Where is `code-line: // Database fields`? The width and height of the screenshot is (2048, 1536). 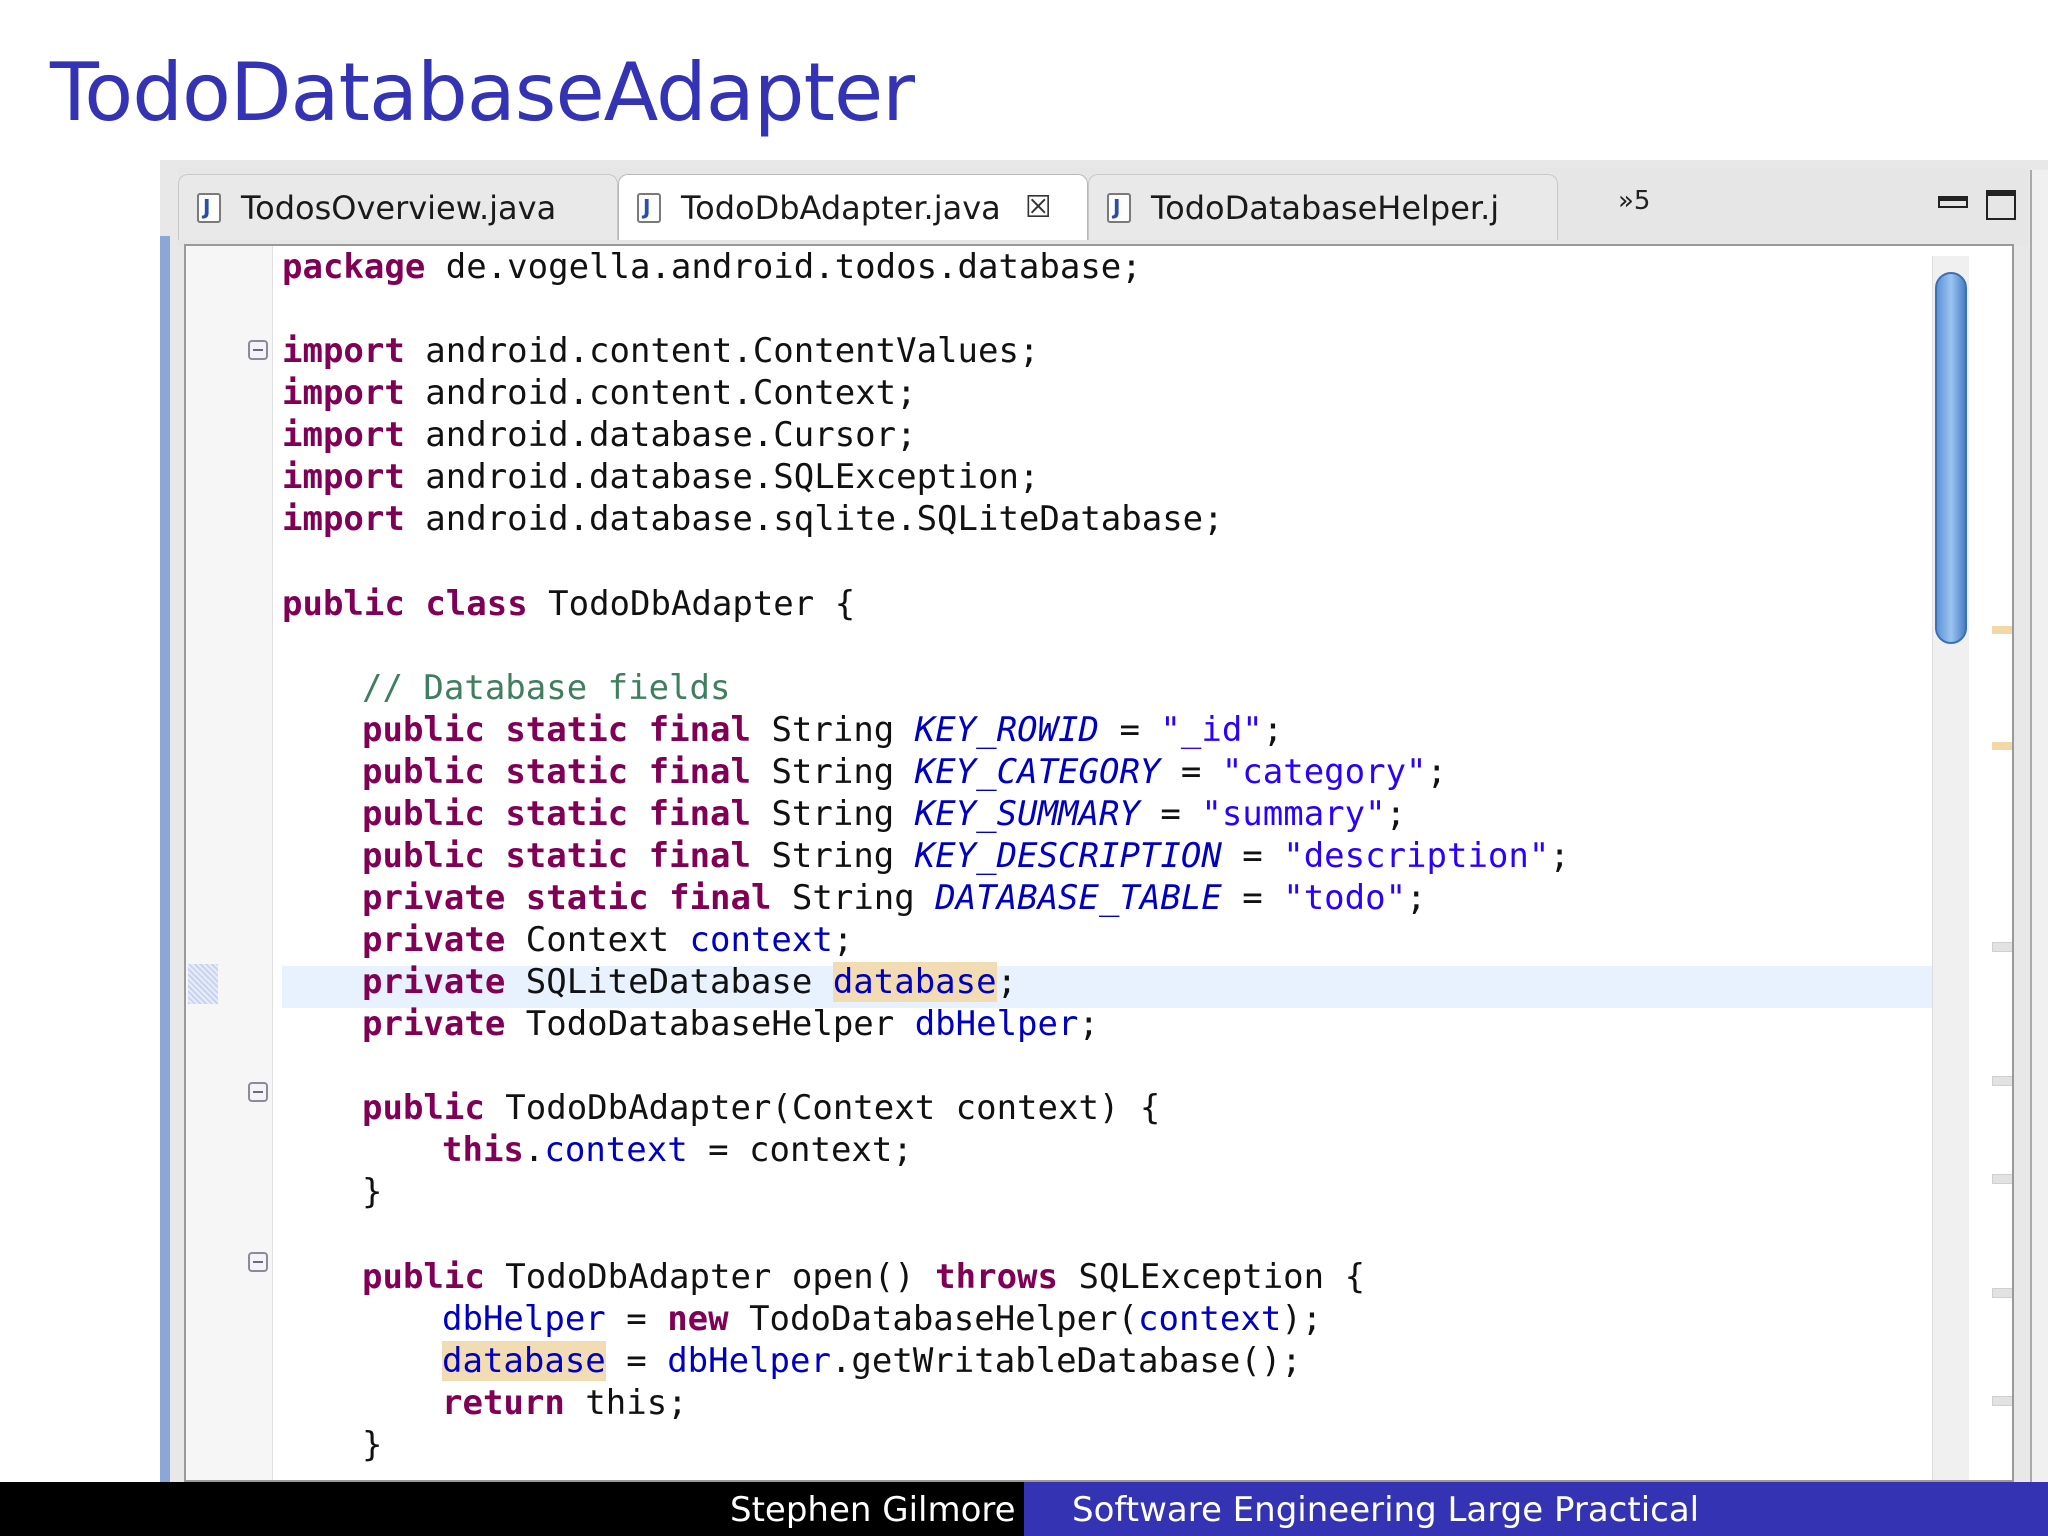 code-line: // Database fields is located at coordinates (546, 688).